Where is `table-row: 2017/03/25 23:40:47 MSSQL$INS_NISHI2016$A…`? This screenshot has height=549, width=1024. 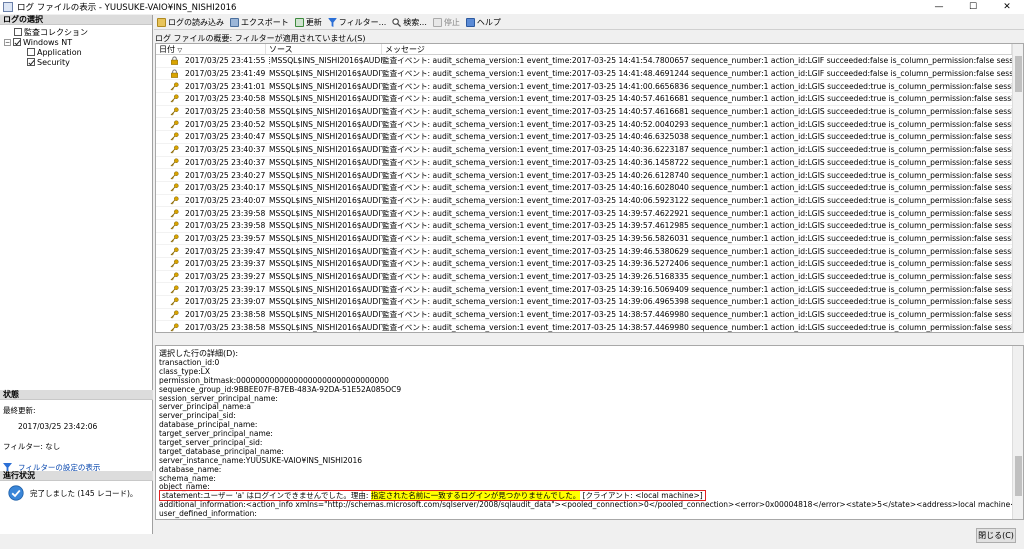
table-row: 2017/03/25 23:40:47 MSSQL$INS_NISHI2016$A… is located at coordinates (589, 137).